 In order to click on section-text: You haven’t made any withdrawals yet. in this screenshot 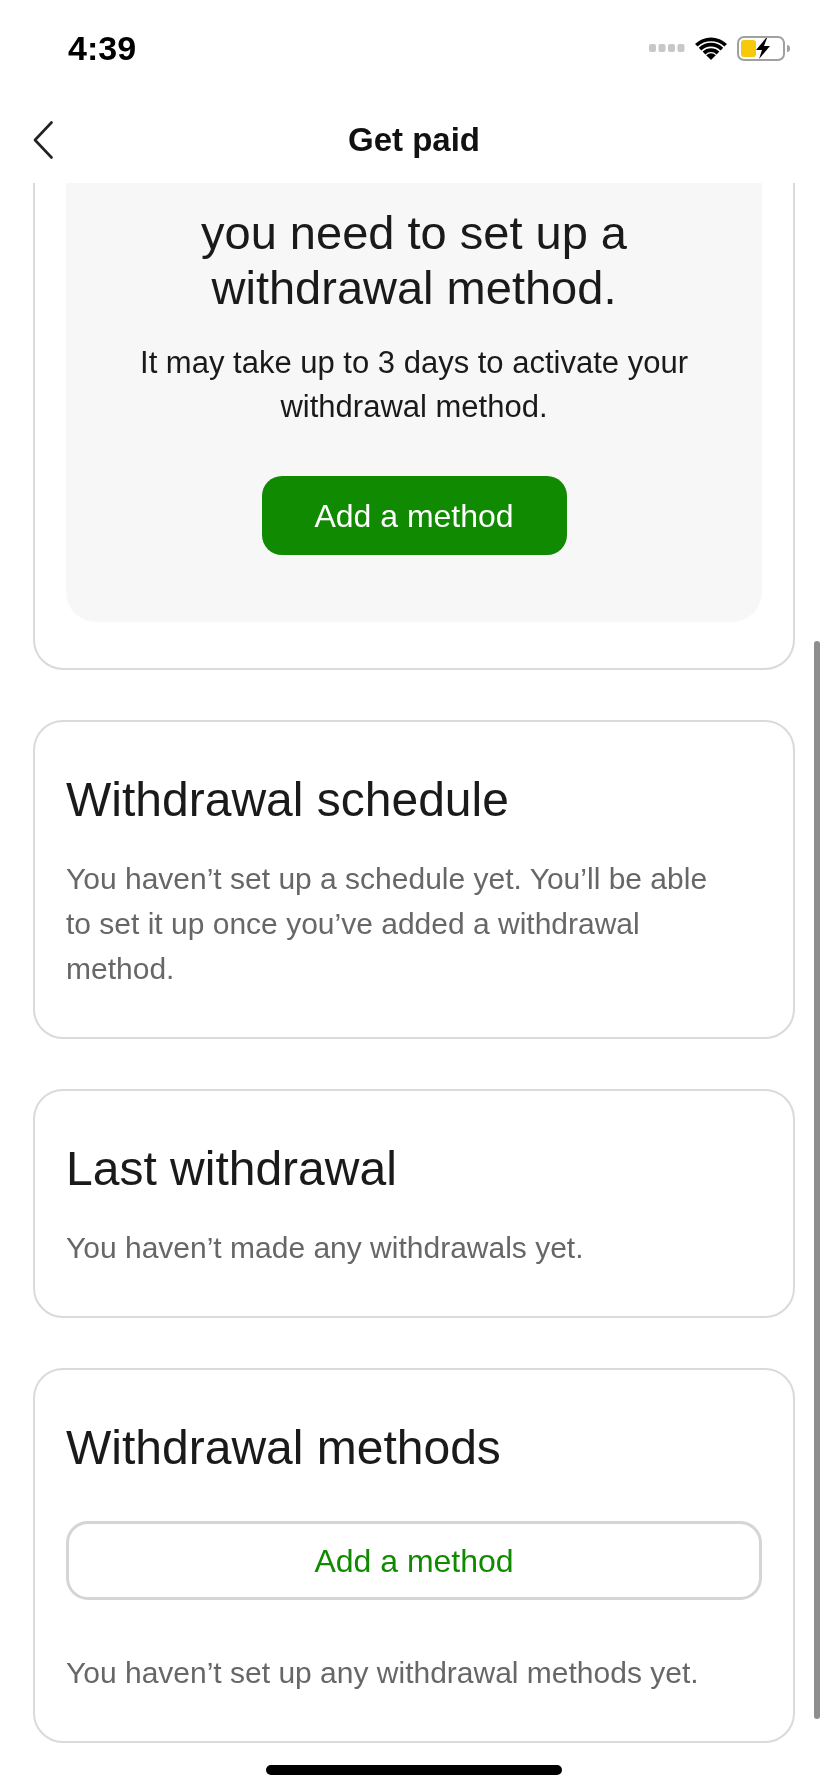, I will do `click(325, 1248)`.